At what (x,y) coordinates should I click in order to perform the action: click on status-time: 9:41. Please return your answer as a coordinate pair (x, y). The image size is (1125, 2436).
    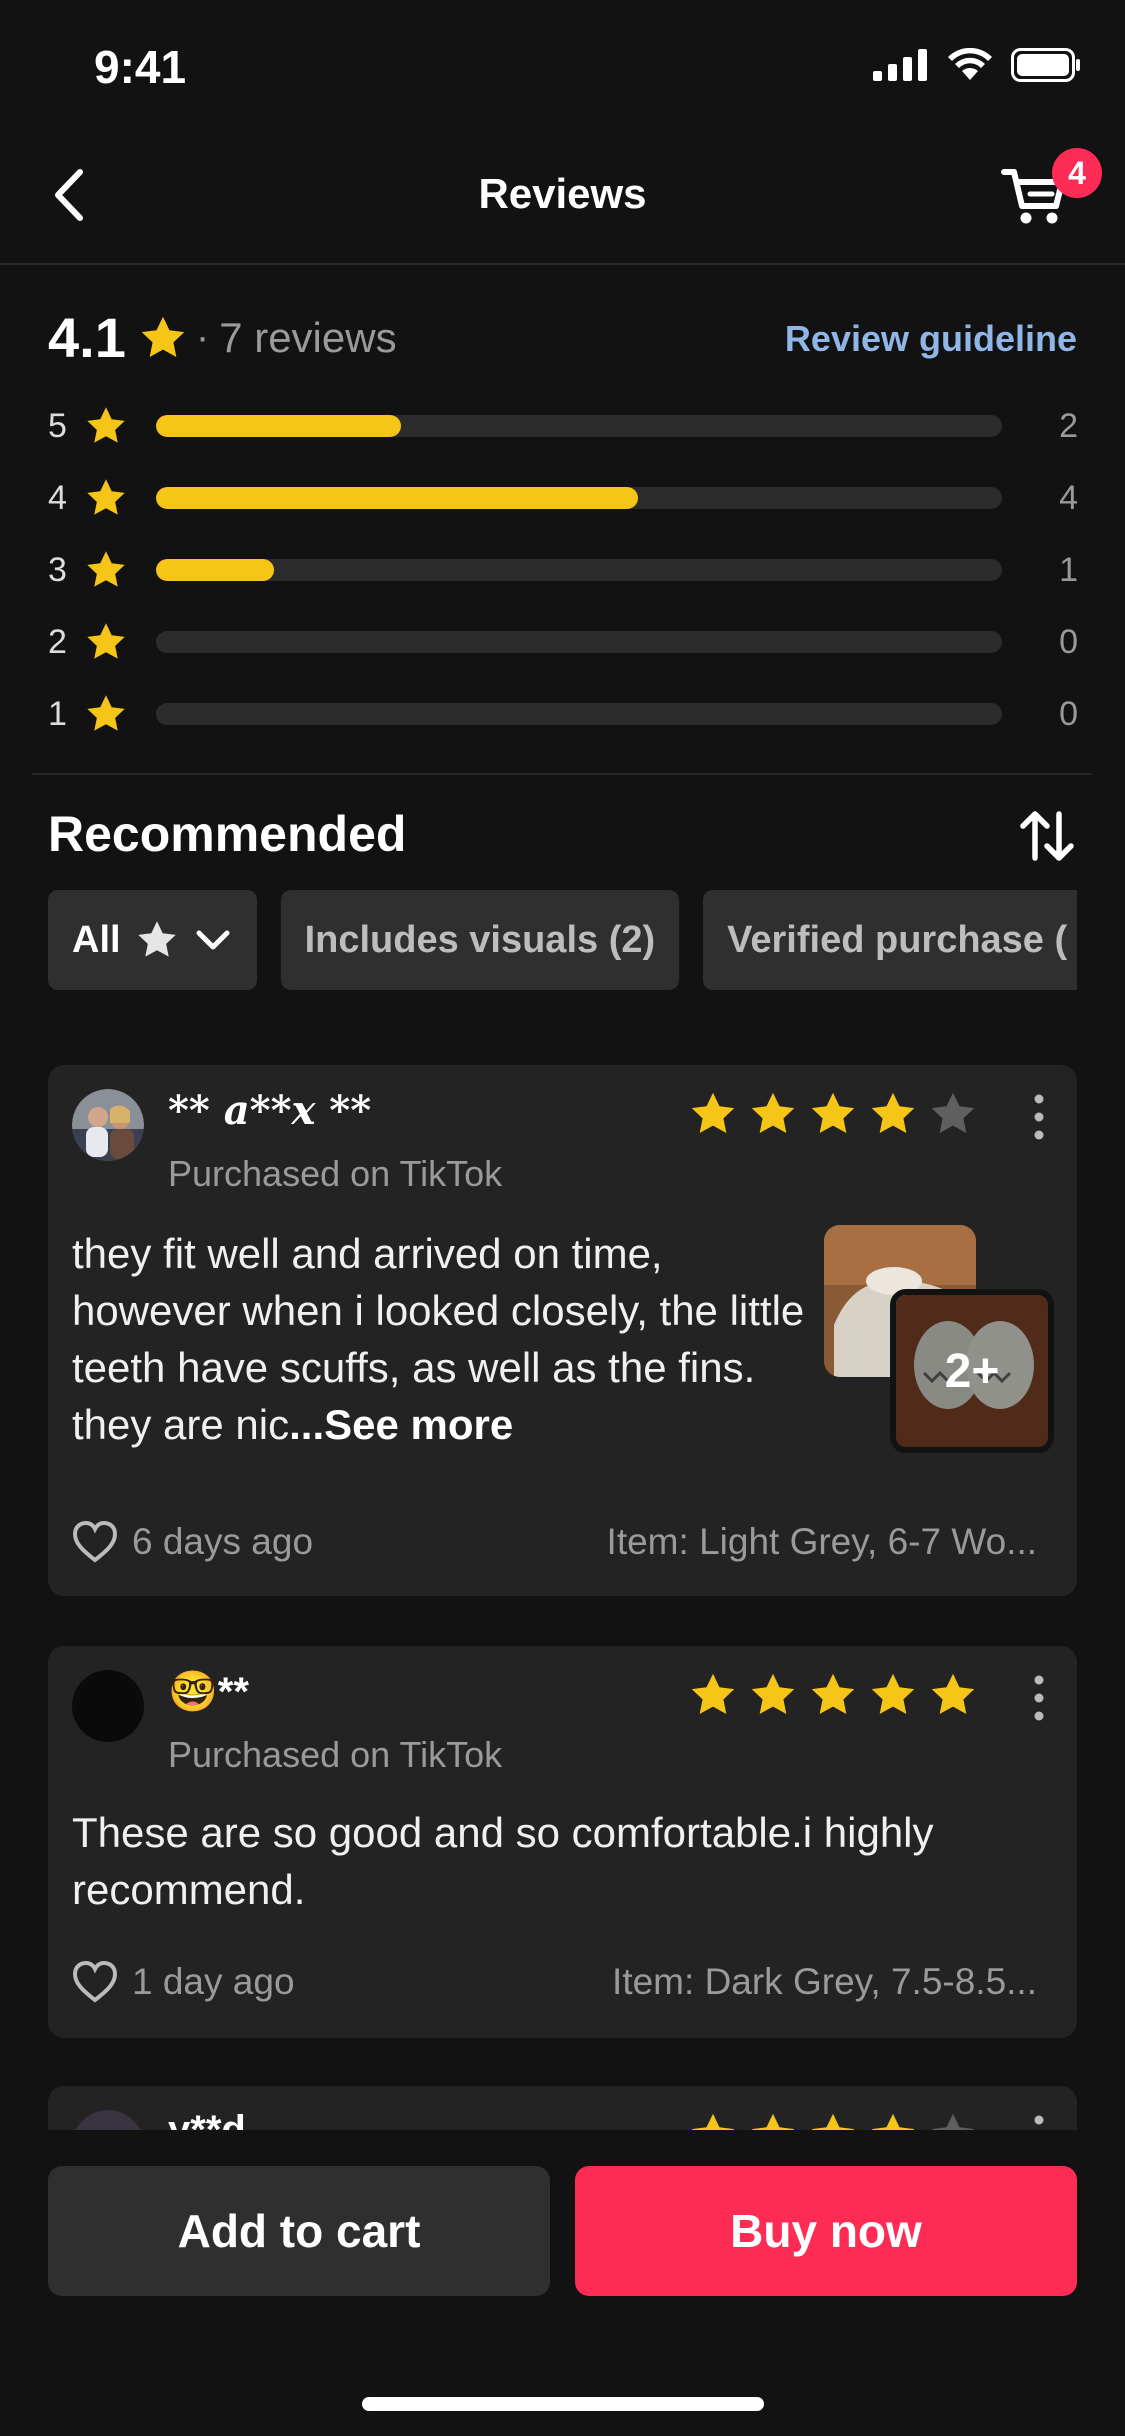
    Looking at the image, I should click on (140, 67).